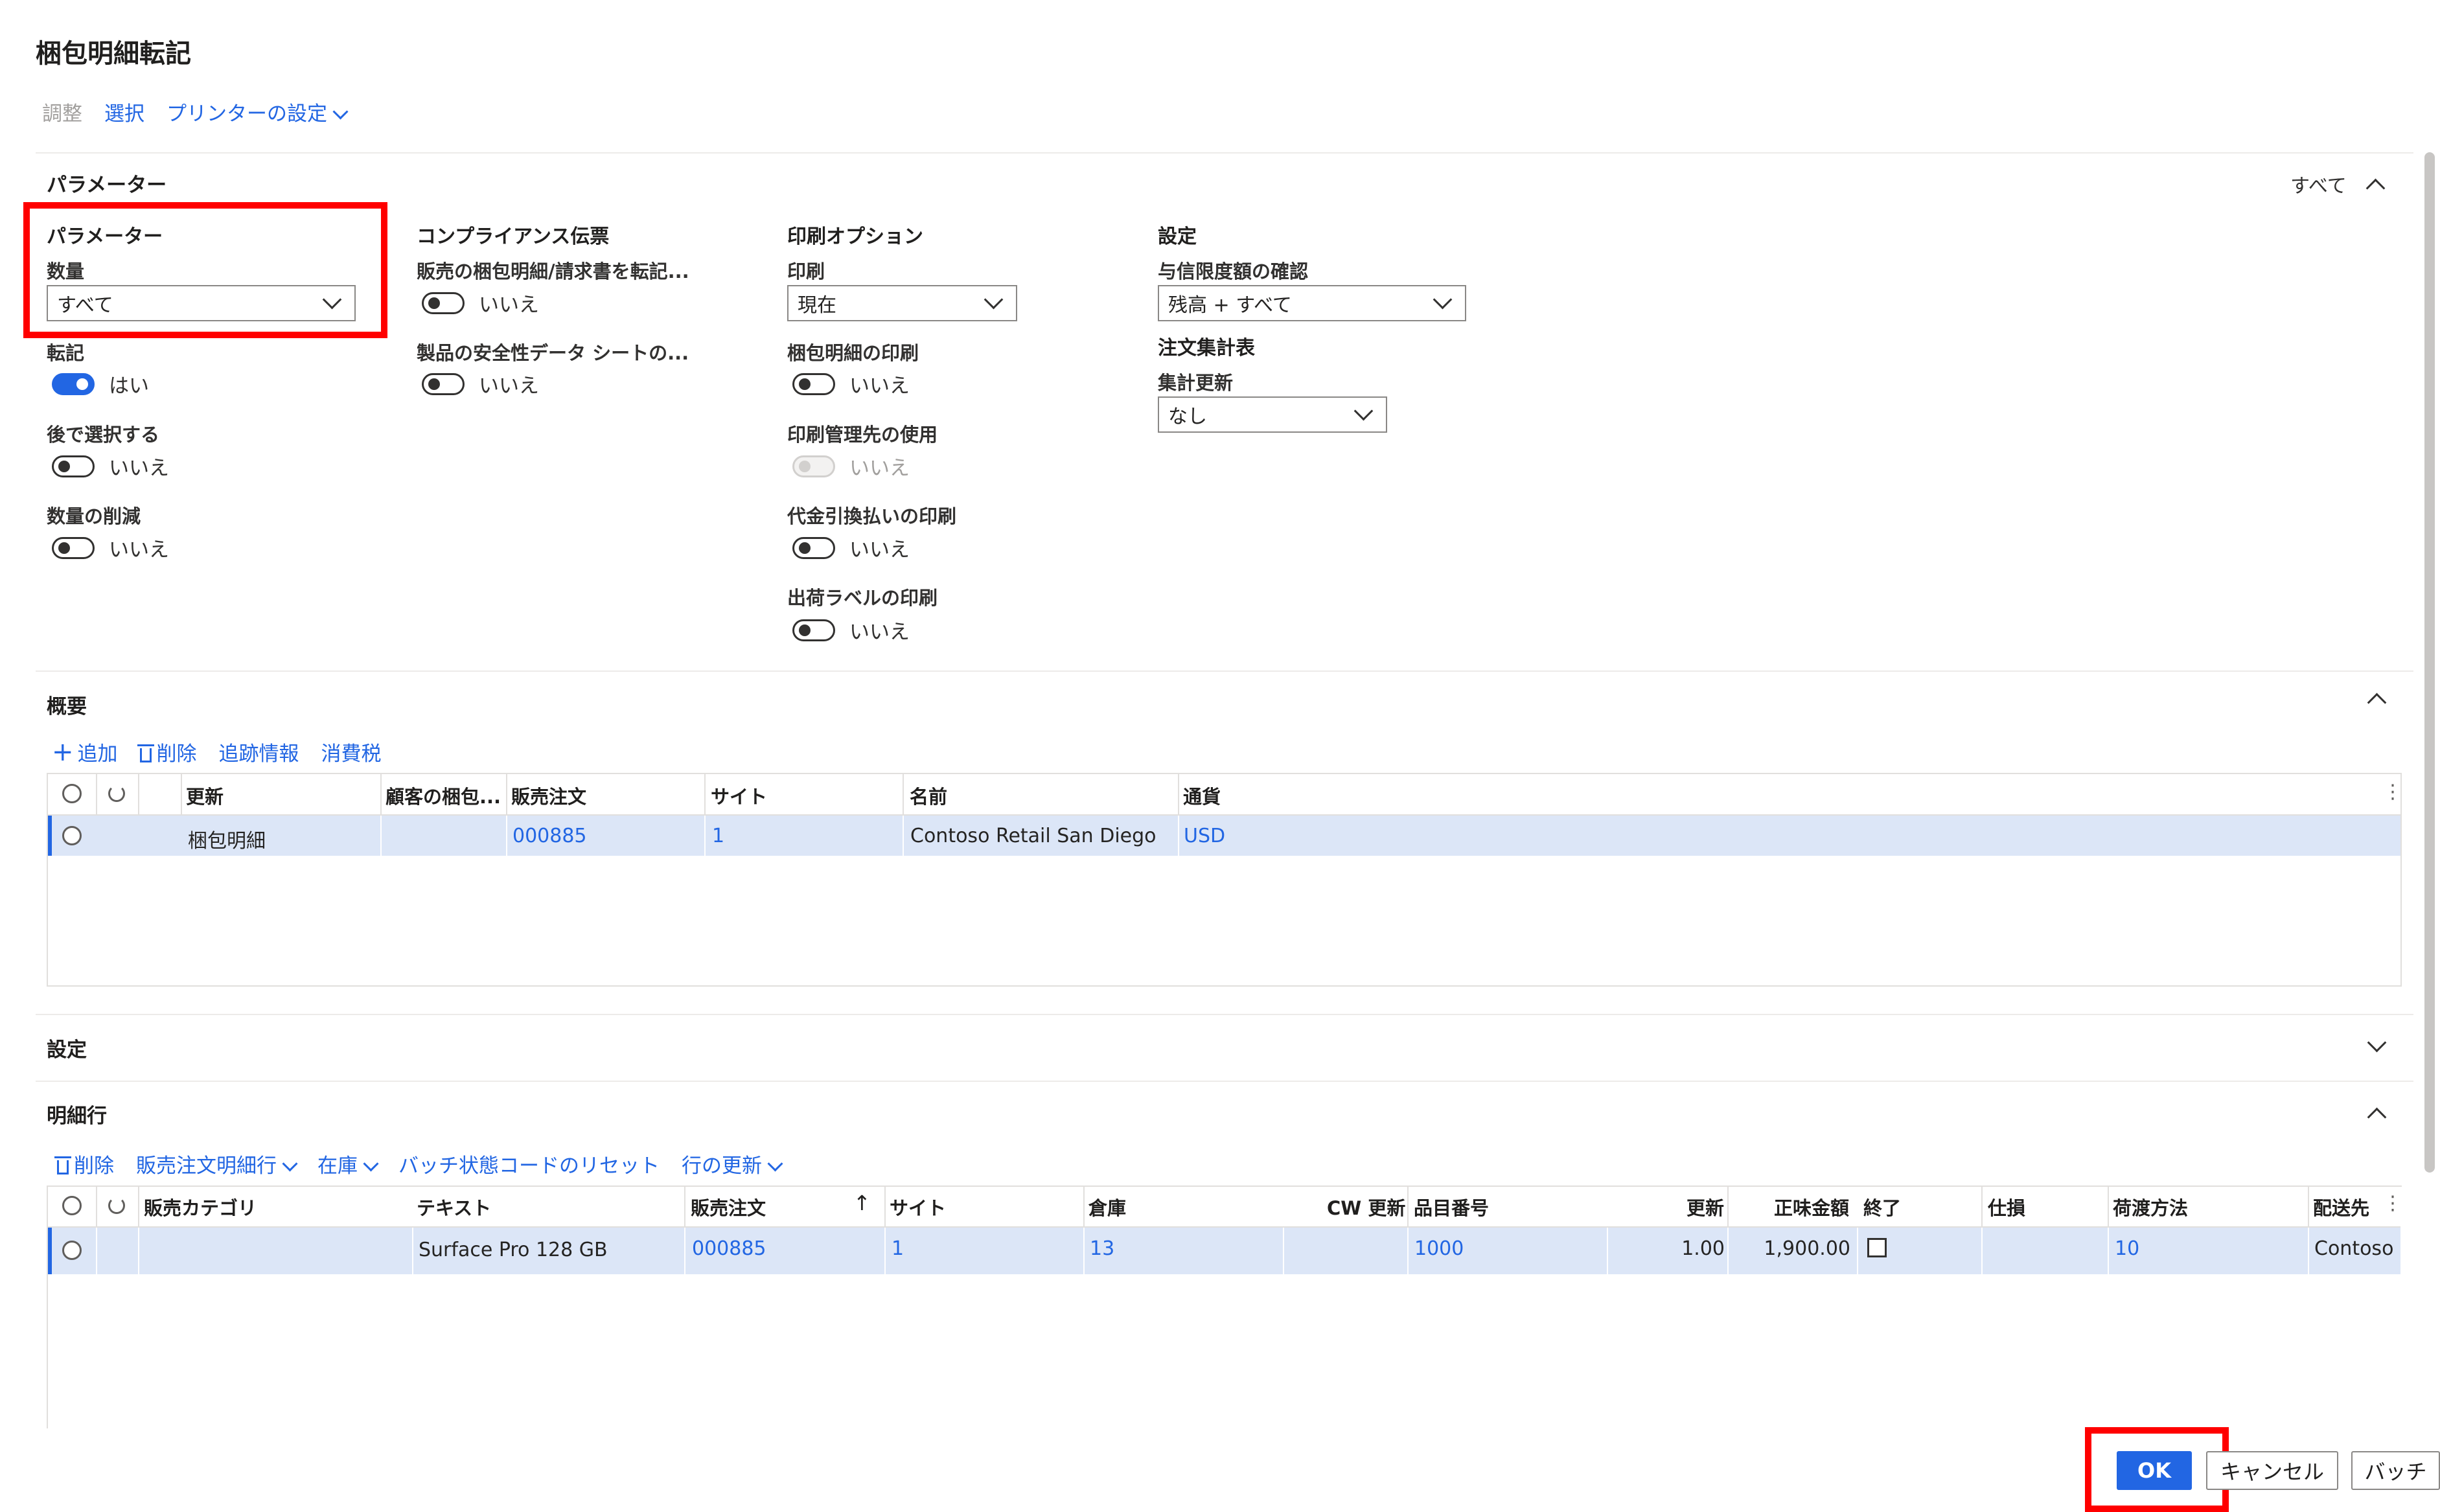 This screenshot has height=1512, width=2440. Describe the element at coordinates (1107, 1206) in the screenshot. I see `column-header-warehouse: 倉庫` at that location.